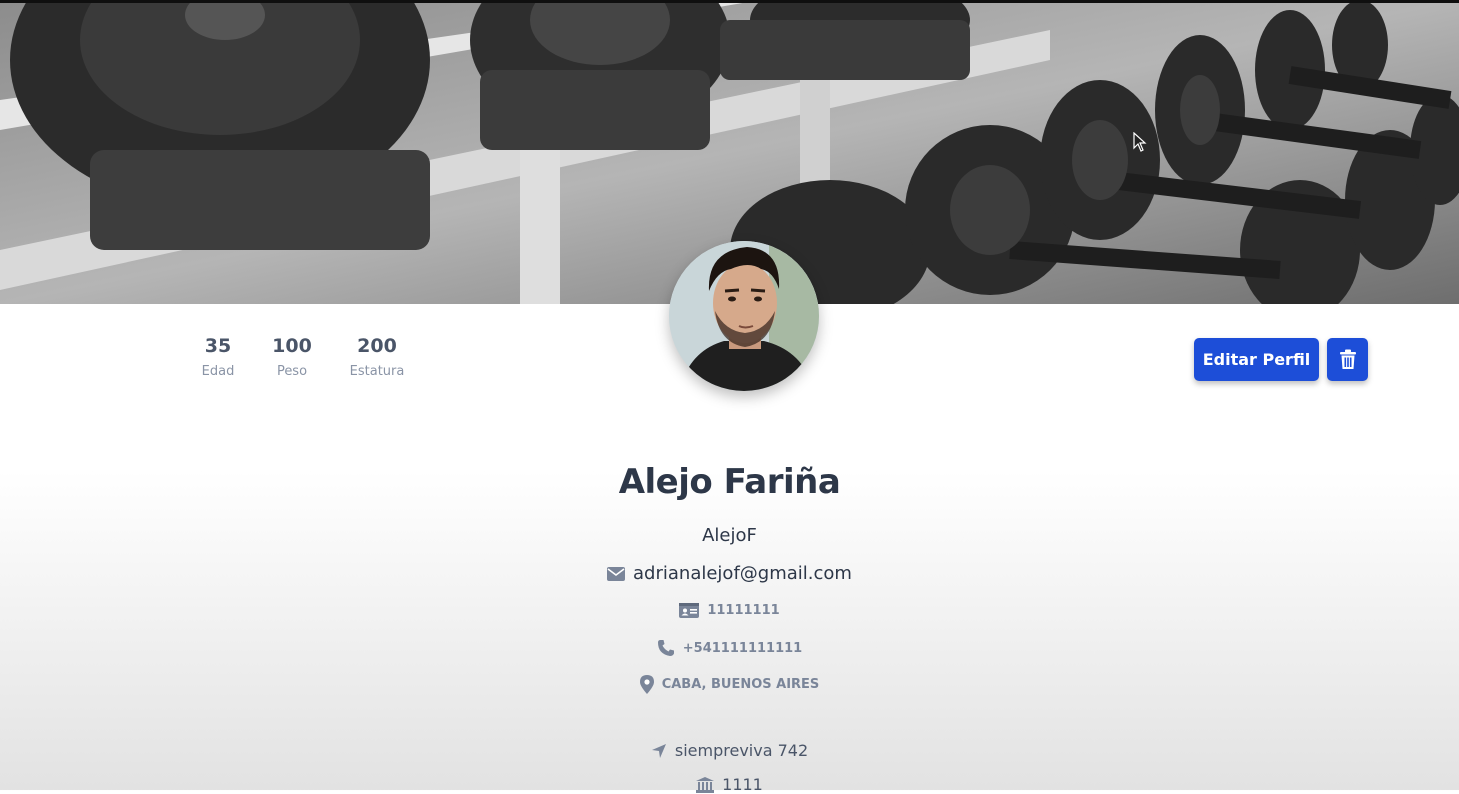 This screenshot has width=1459, height=794. Describe the element at coordinates (218, 358) in the screenshot. I see `stat-age: 35 Edad` at that location.